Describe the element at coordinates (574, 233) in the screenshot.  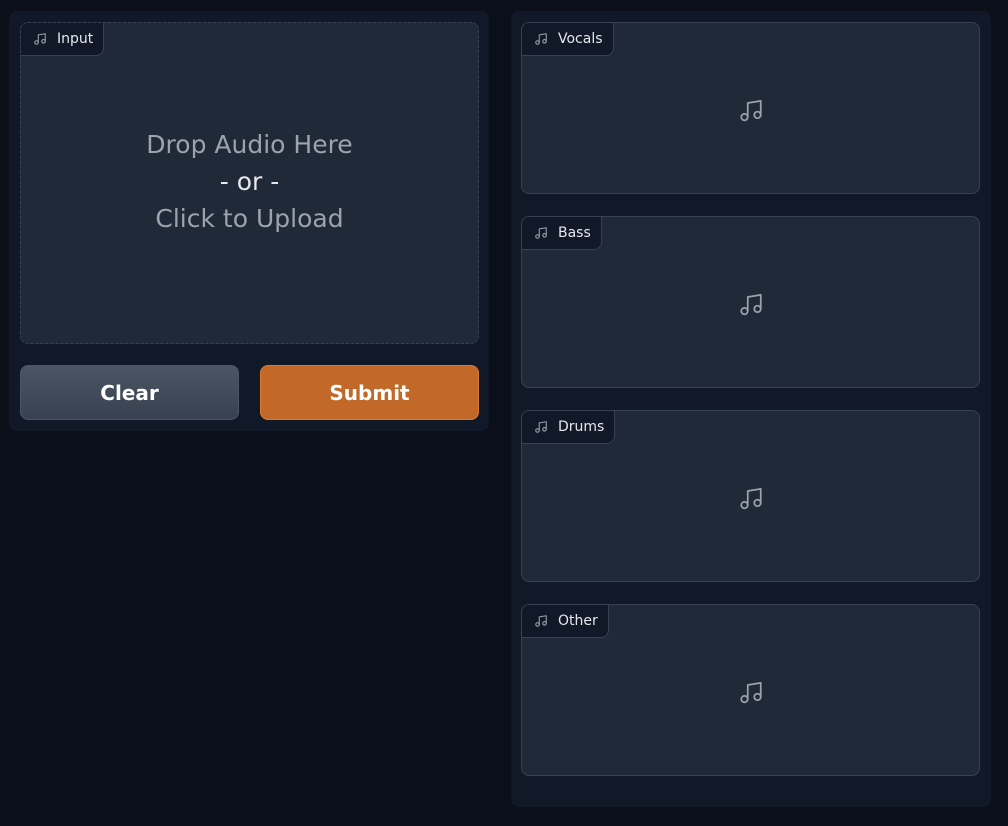
I see `bass-label: Bass` at that location.